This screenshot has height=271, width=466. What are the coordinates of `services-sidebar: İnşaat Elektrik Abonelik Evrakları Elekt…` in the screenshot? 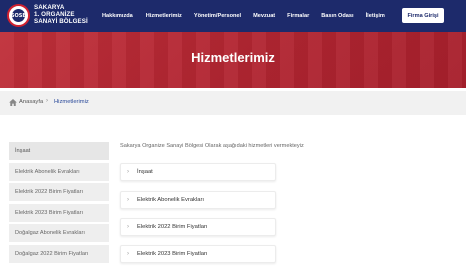 It's located at (59, 203).